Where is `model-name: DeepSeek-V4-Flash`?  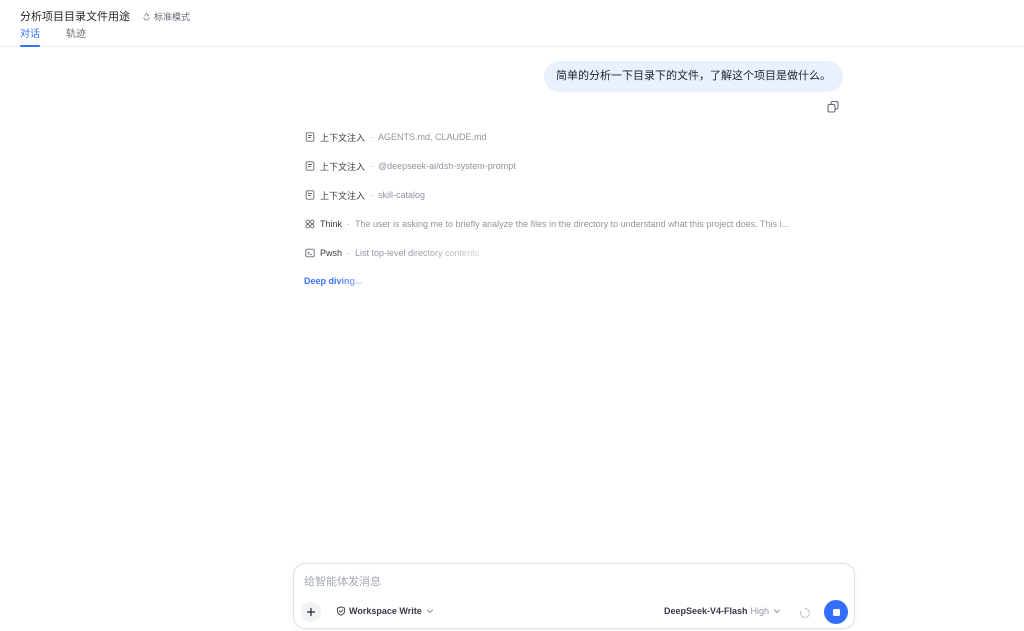
model-name: DeepSeek-V4-Flash is located at coordinates (706, 611).